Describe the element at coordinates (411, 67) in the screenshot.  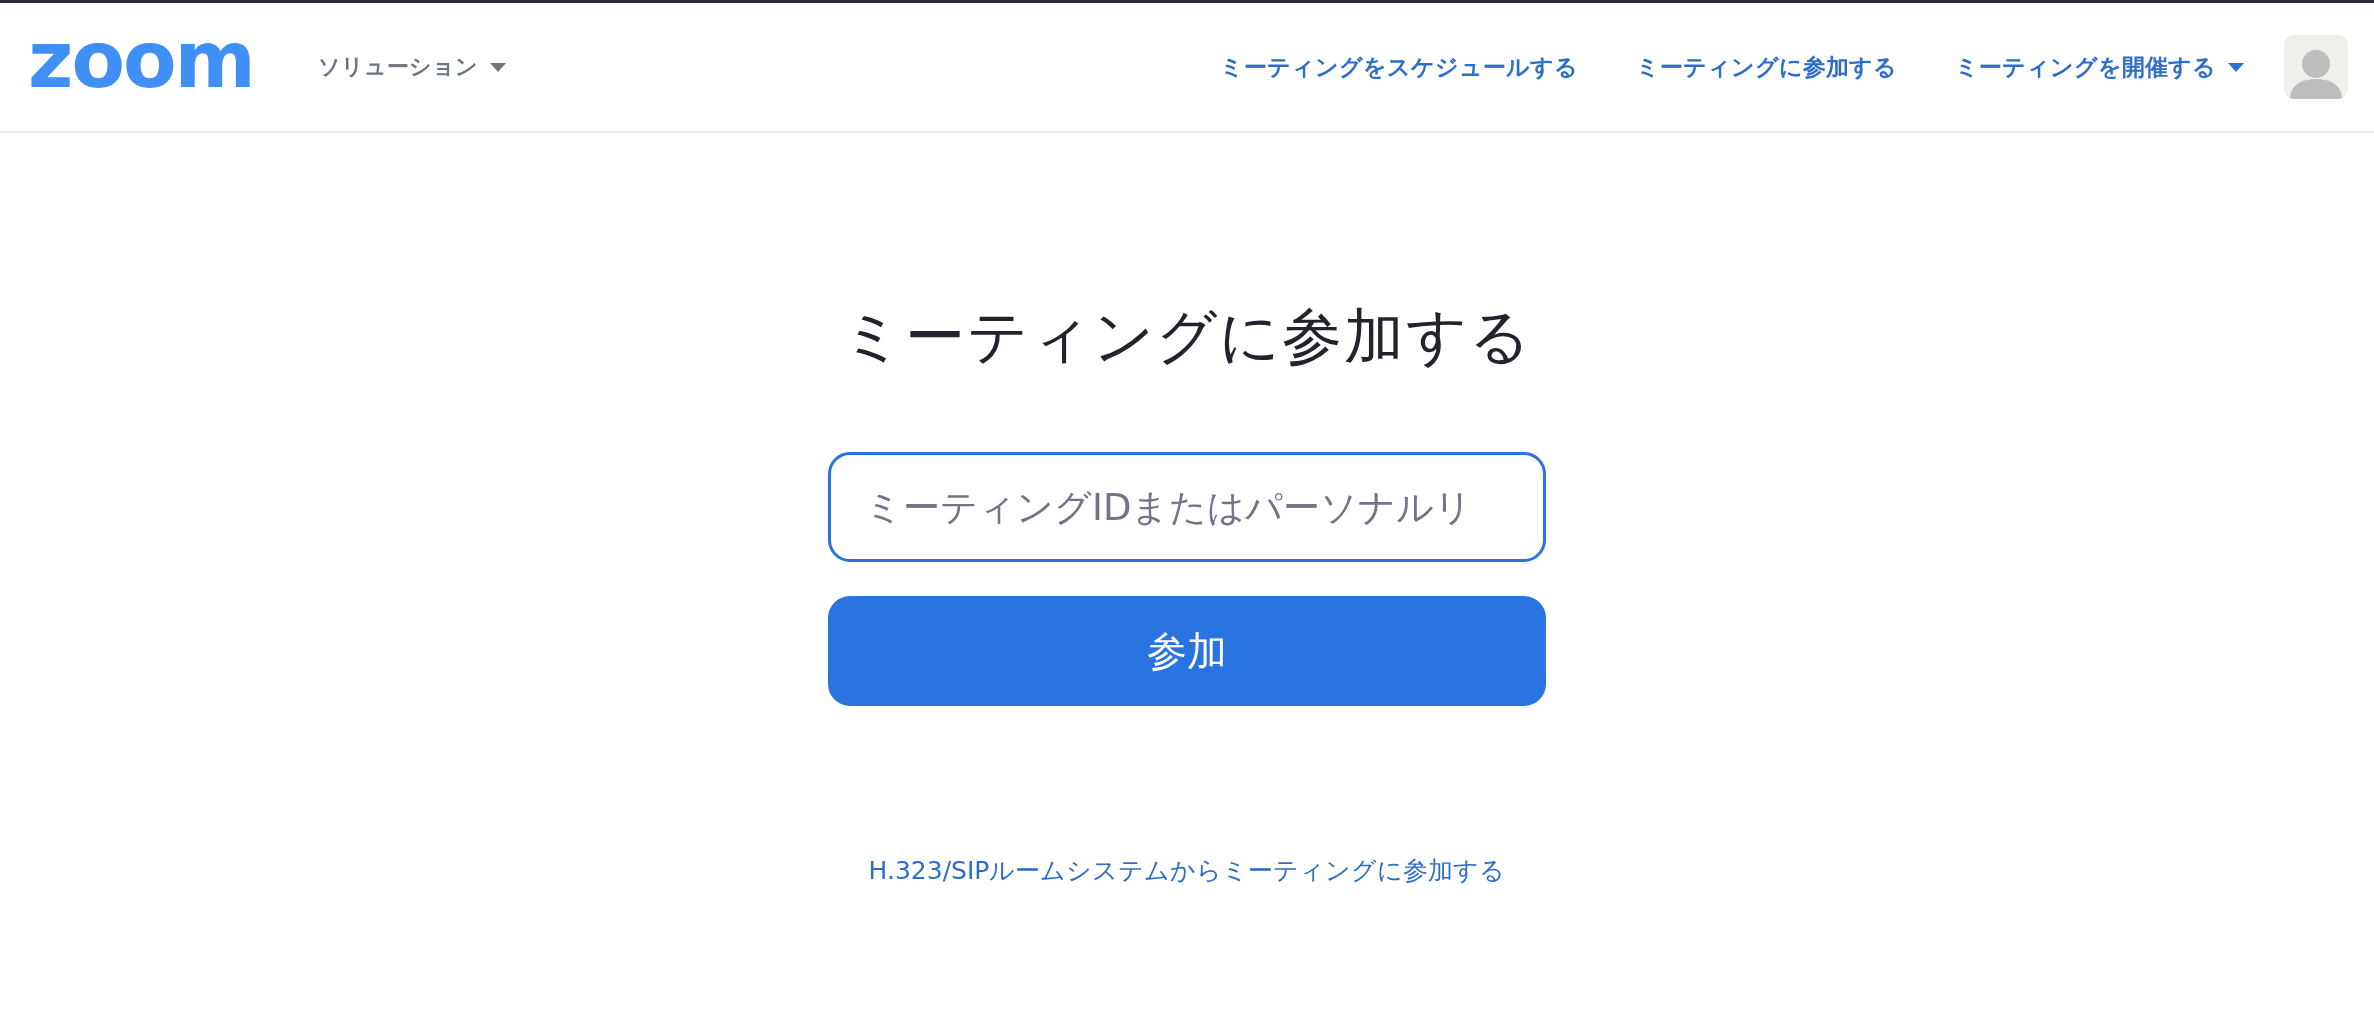
I see `solutions-menu: ソリューション` at that location.